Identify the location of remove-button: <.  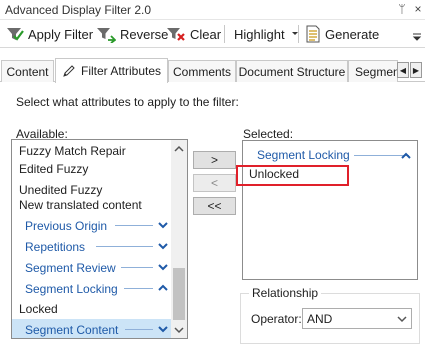
(214, 183).